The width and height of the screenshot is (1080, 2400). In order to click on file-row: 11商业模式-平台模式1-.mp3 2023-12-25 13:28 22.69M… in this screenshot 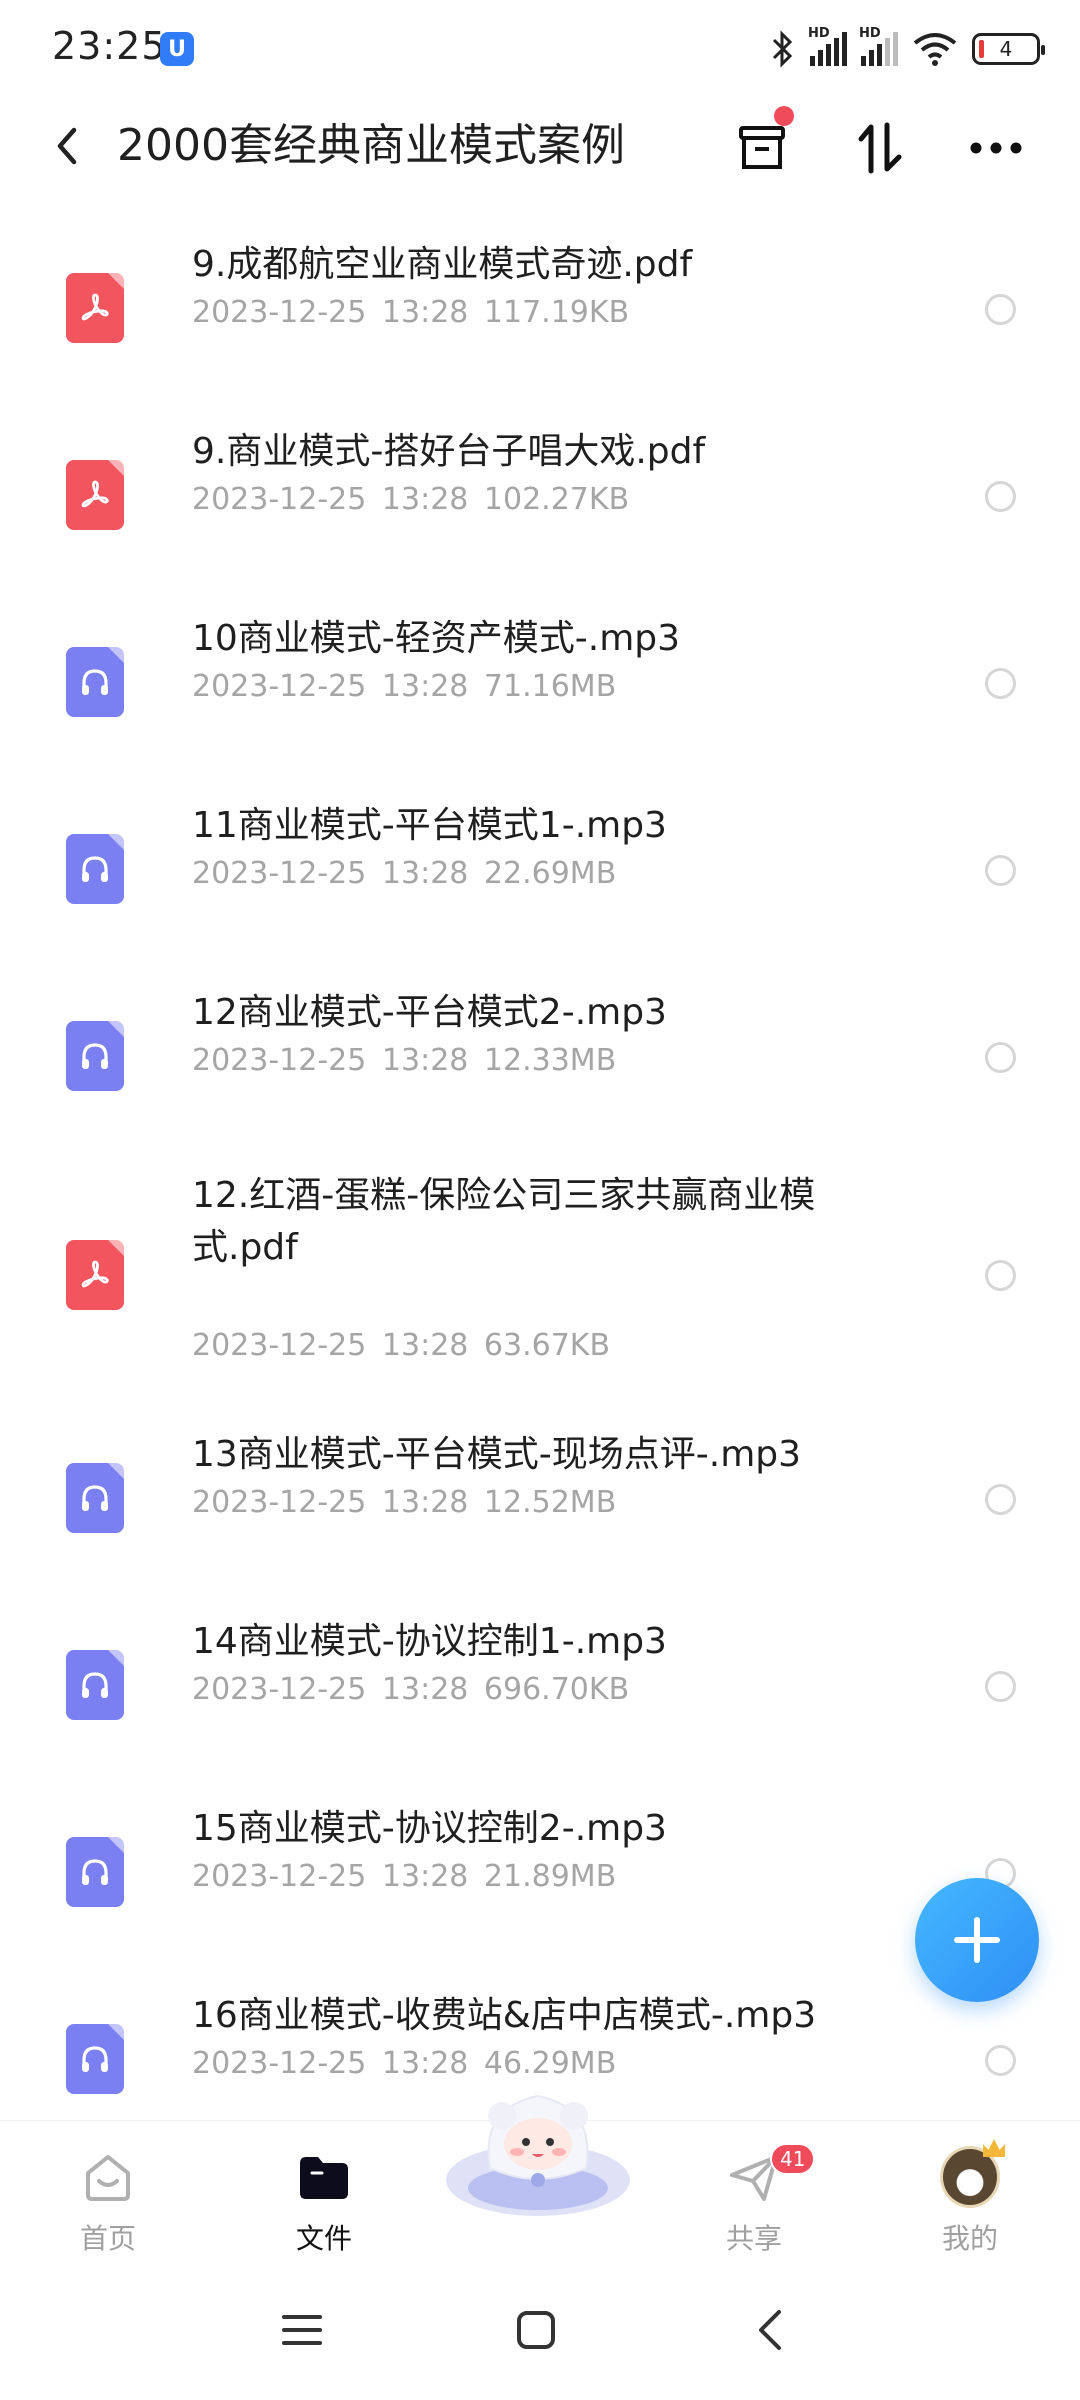, I will do `click(540, 869)`.